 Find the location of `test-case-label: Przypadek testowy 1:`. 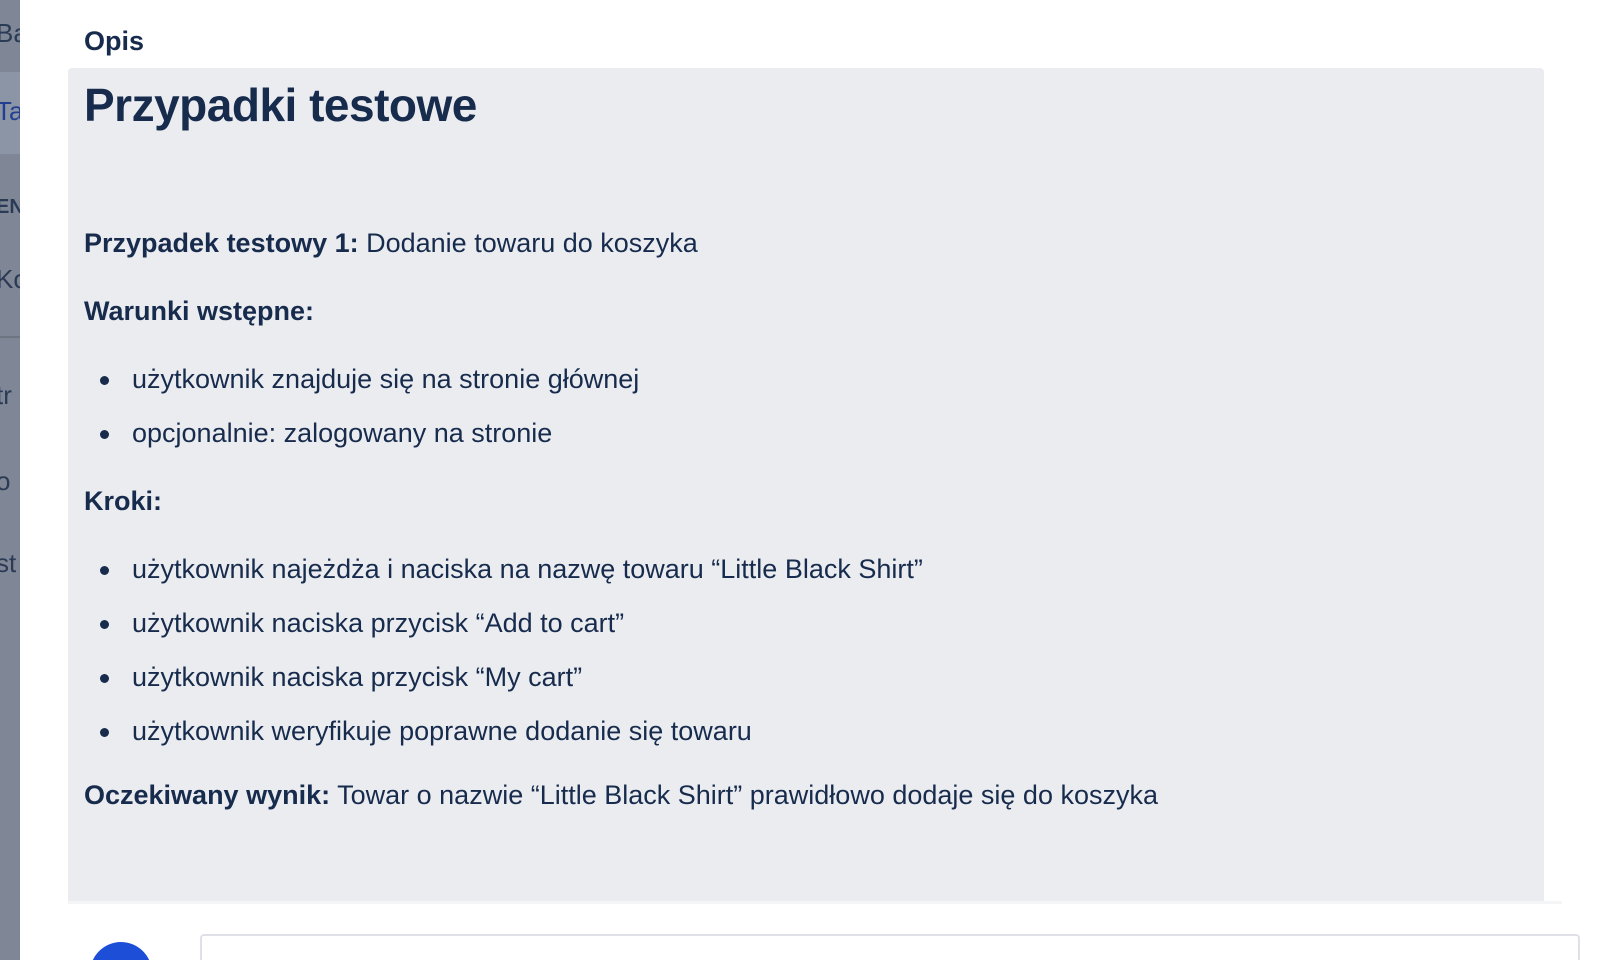

test-case-label: Przypadek testowy 1: is located at coordinates (221, 243).